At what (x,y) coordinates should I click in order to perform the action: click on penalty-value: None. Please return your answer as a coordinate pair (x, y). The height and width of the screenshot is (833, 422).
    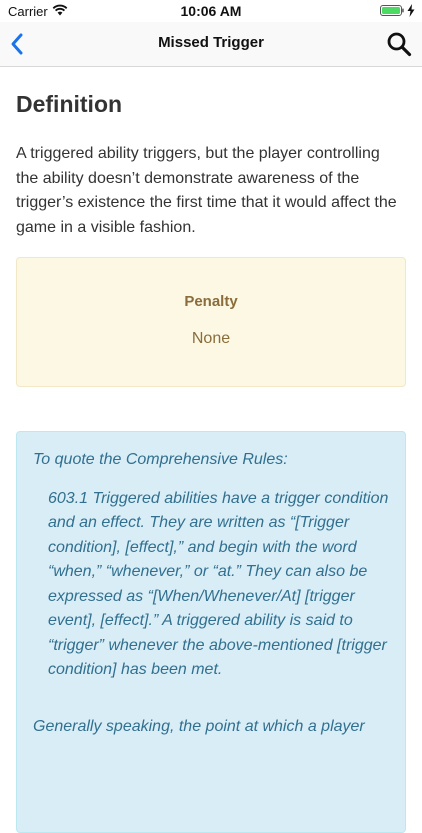
    Looking at the image, I should click on (211, 338).